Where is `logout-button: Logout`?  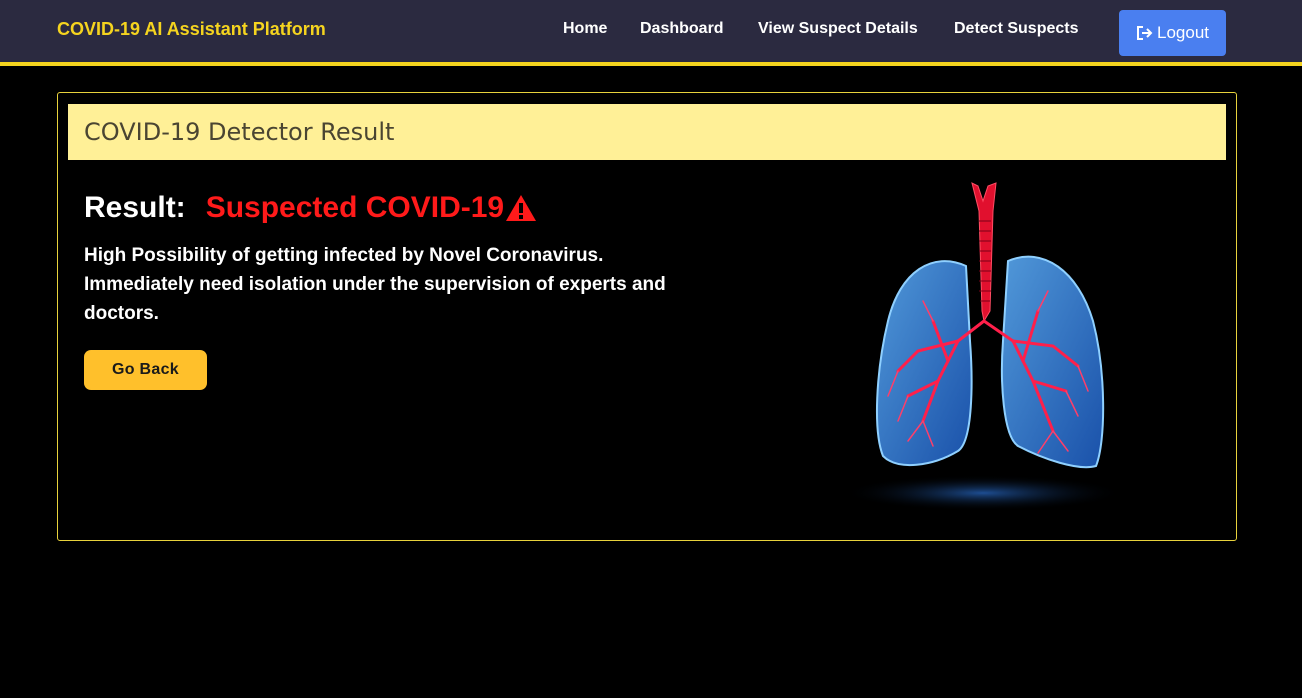
logout-button: Logout is located at coordinates (1172, 33).